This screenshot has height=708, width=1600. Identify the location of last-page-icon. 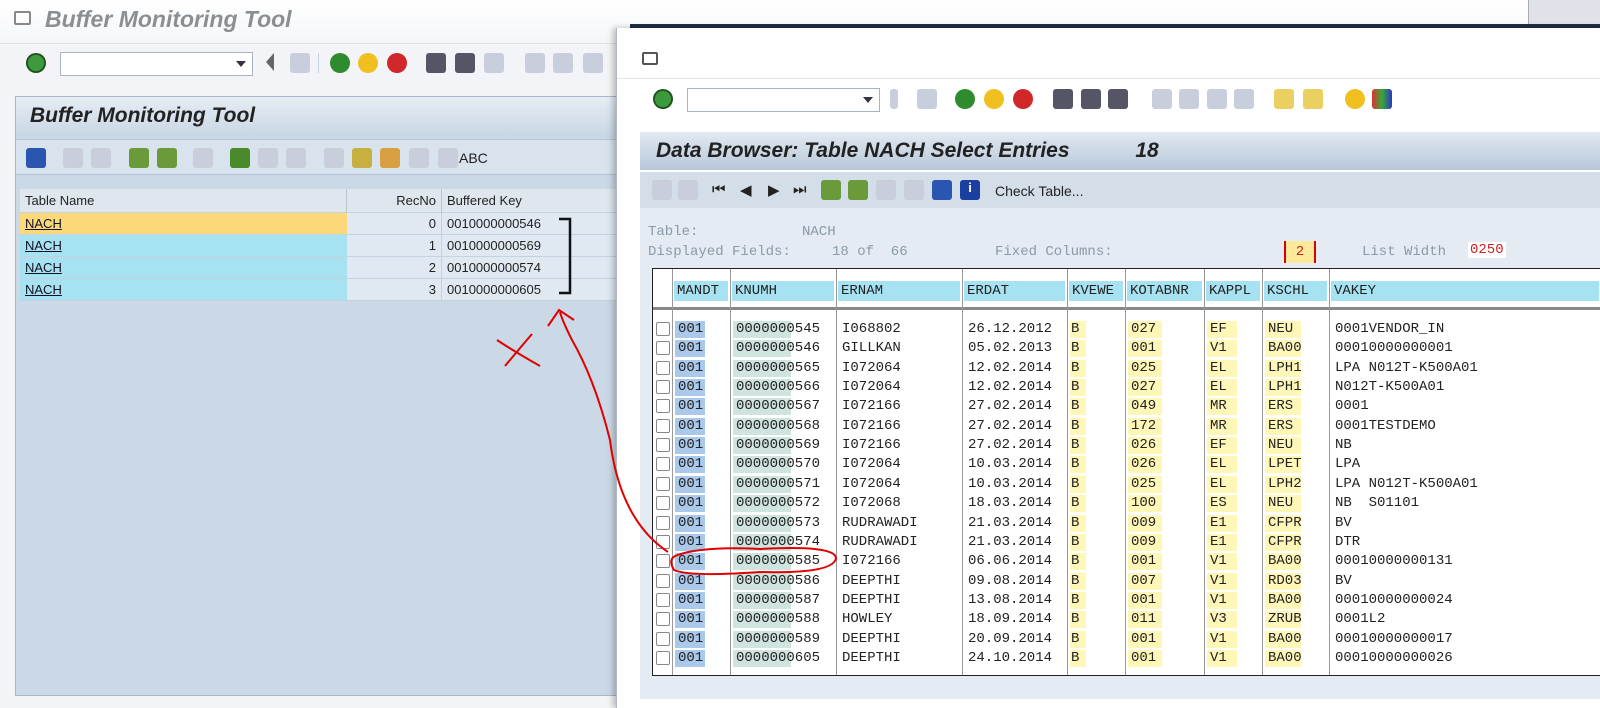
(1244, 99).